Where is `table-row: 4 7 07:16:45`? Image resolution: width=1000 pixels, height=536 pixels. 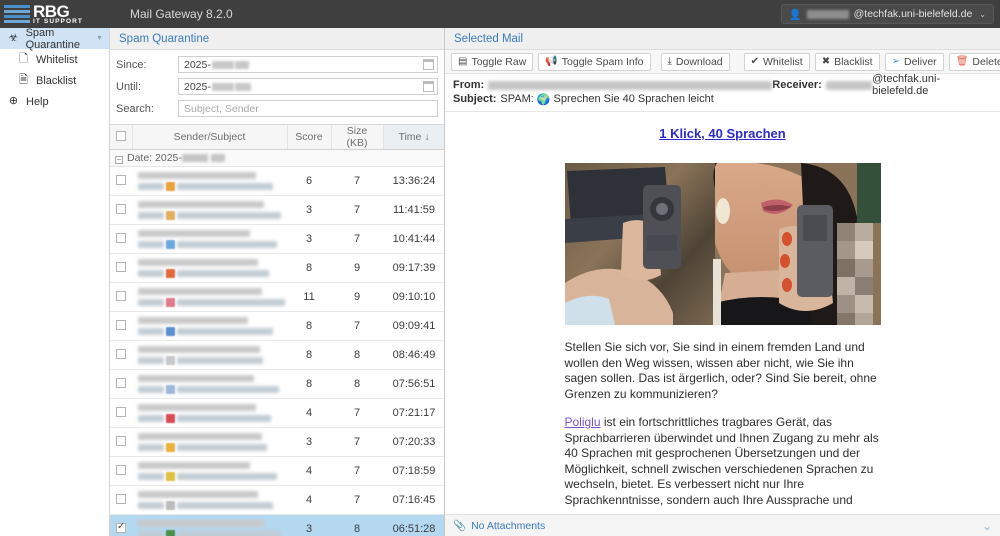 table-row: 4 7 07:16:45 is located at coordinates (277, 500).